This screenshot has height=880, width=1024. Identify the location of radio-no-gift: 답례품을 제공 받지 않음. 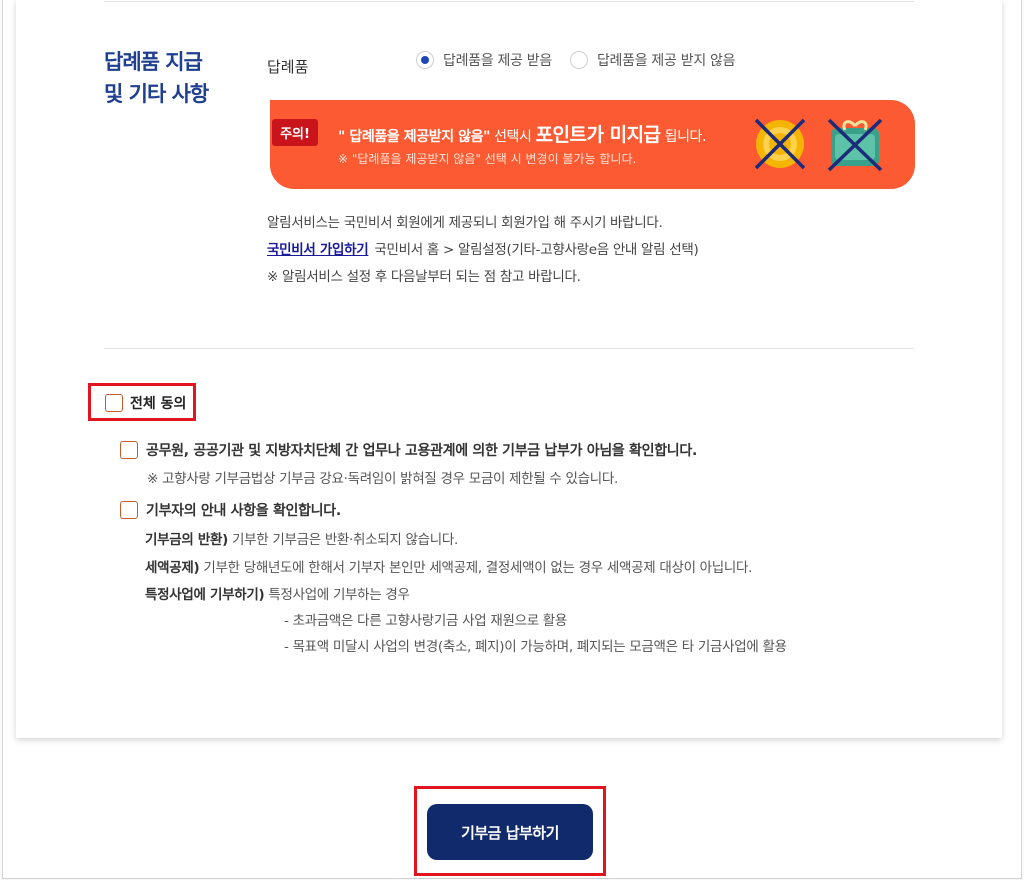
(652, 60).